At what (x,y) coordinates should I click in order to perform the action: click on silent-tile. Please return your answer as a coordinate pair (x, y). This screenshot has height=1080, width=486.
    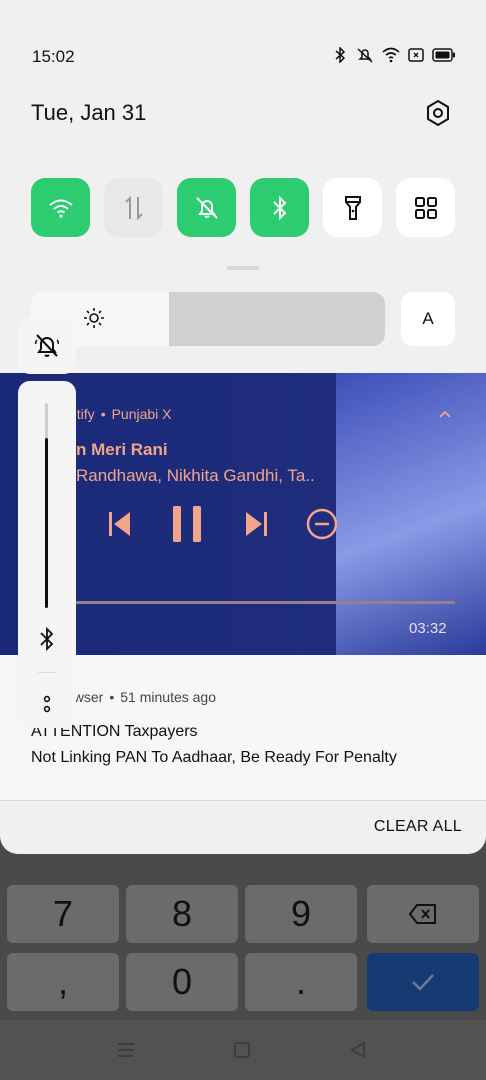
    Looking at the image, I should click on (206, 207).